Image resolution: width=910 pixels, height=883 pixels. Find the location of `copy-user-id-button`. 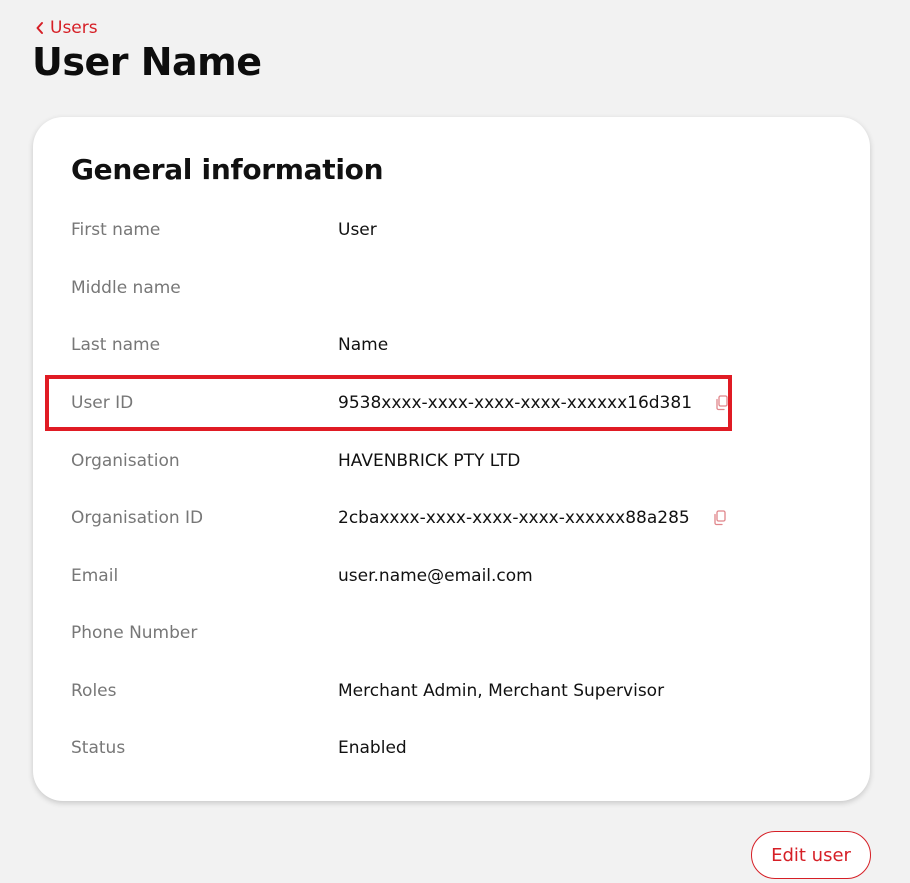

copy-user-id-button is located at coordinates (722, 403).